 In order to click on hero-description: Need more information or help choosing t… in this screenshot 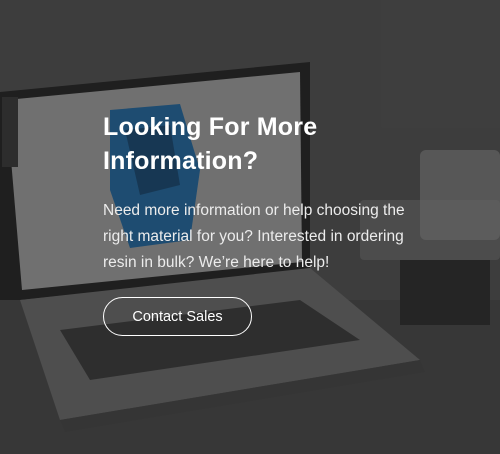, I will do `click(254, 236)`.